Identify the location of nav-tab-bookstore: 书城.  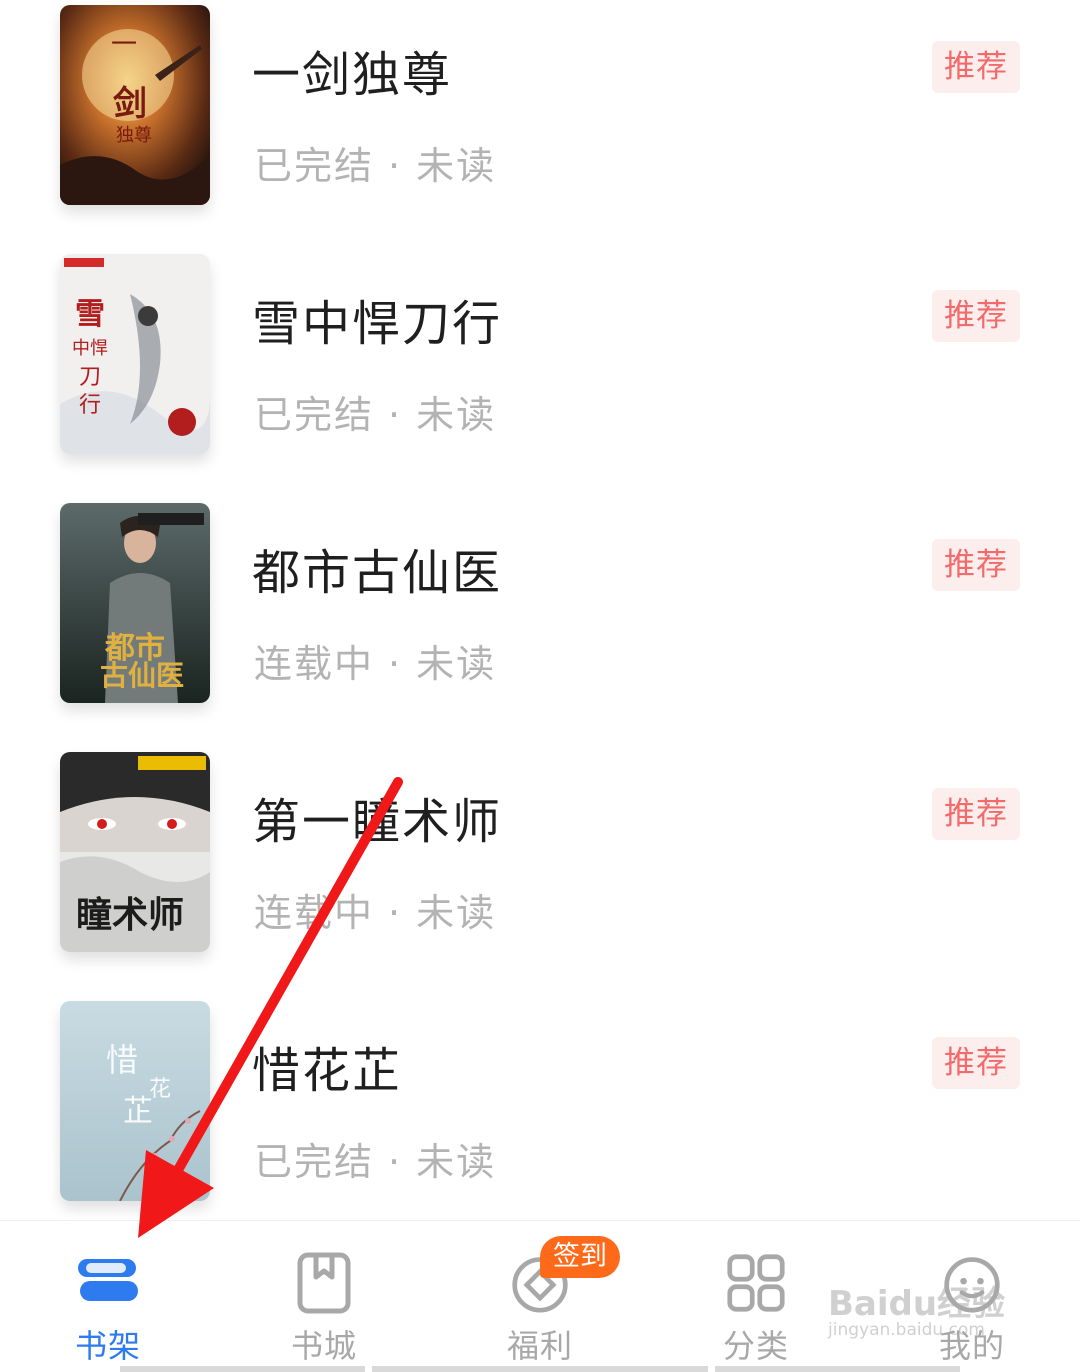
(324, 1293).